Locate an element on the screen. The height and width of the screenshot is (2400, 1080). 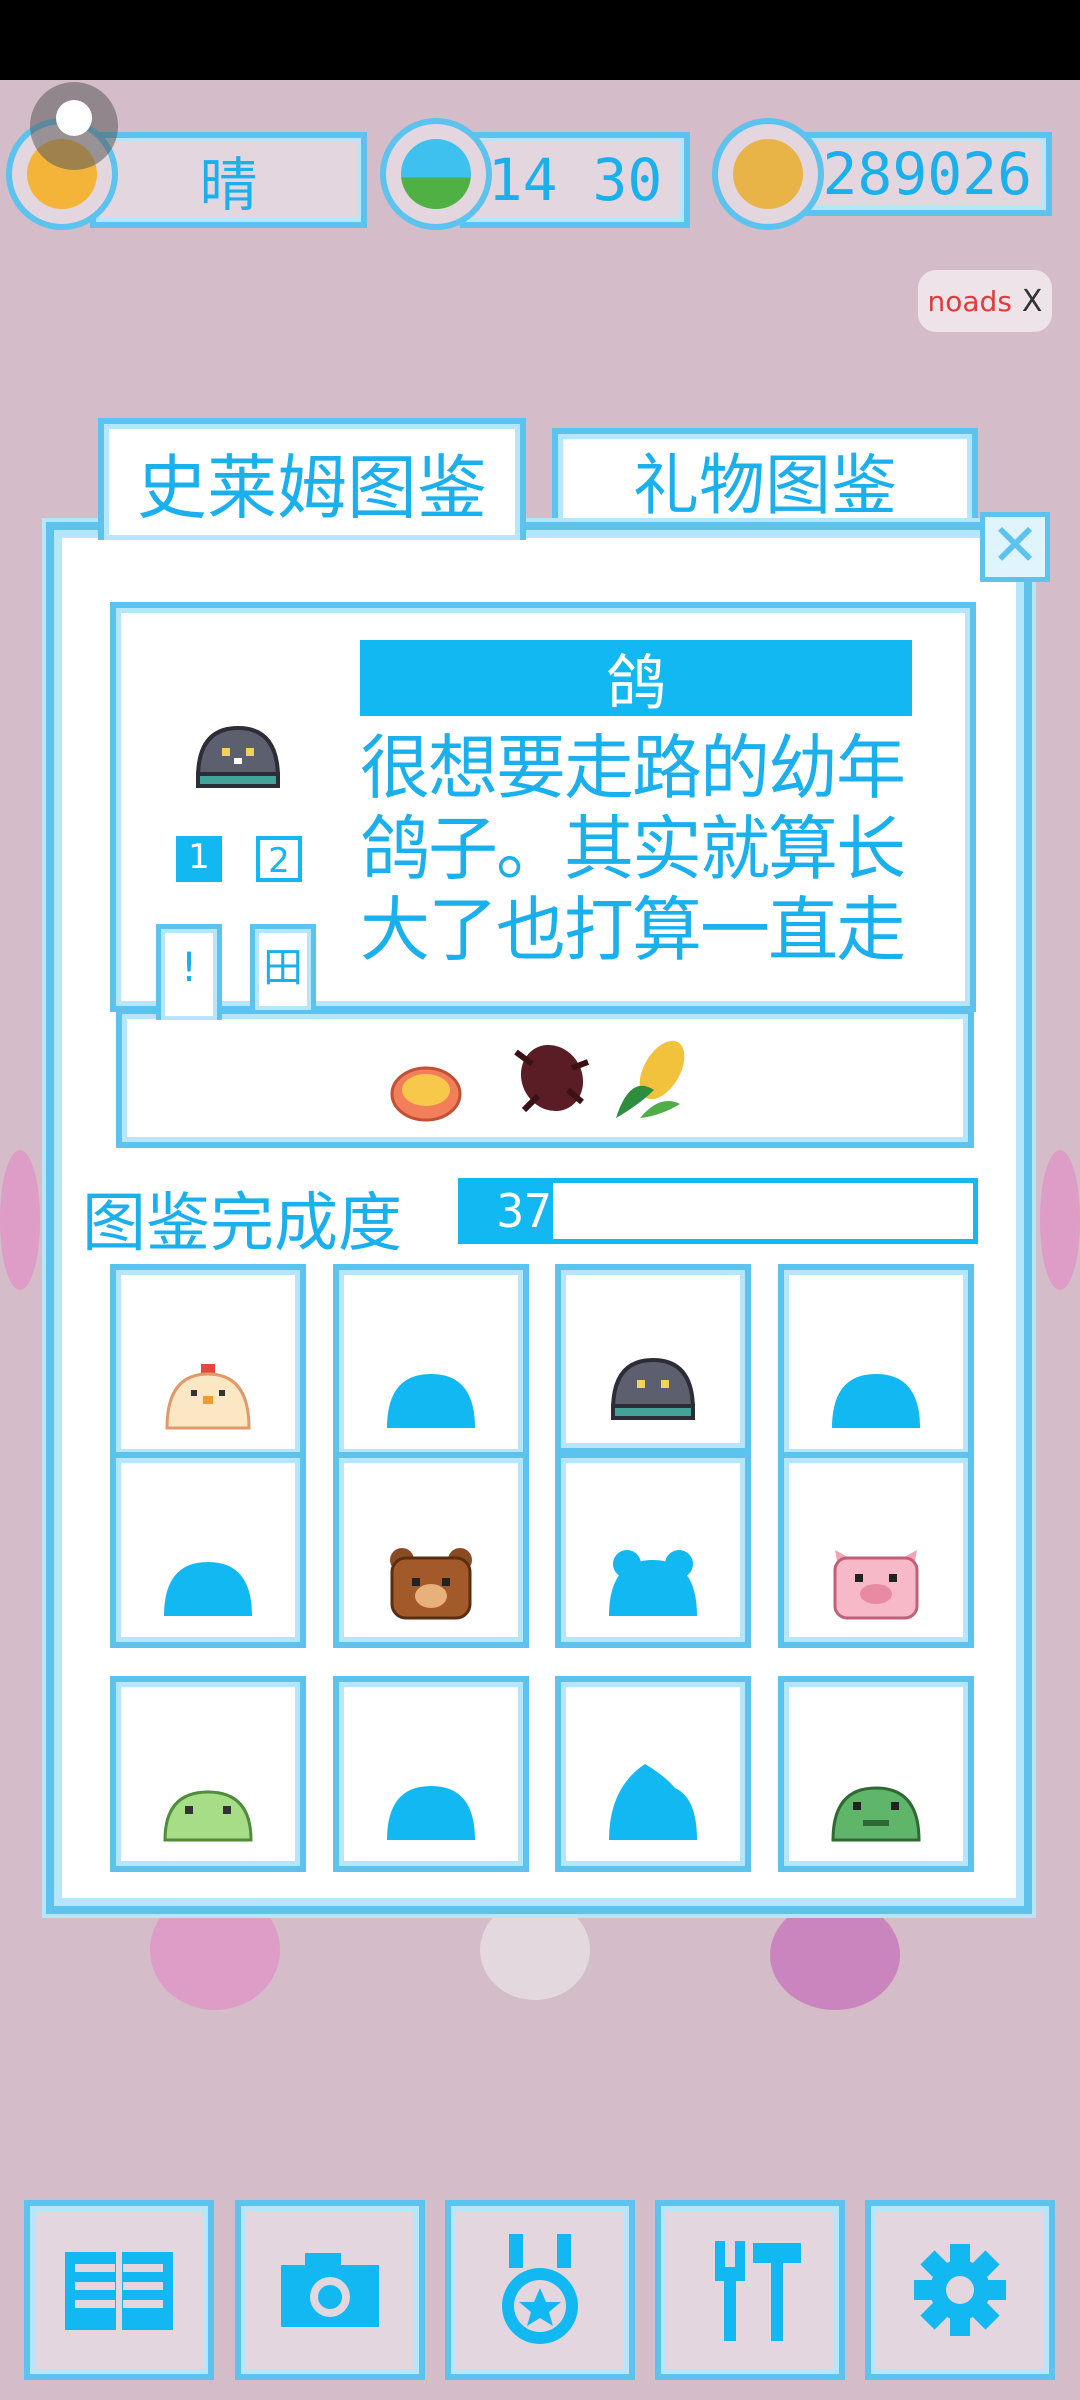
tab-gift-encyclopedia: 礼物图鉴 is located at coordinates (765, 477).